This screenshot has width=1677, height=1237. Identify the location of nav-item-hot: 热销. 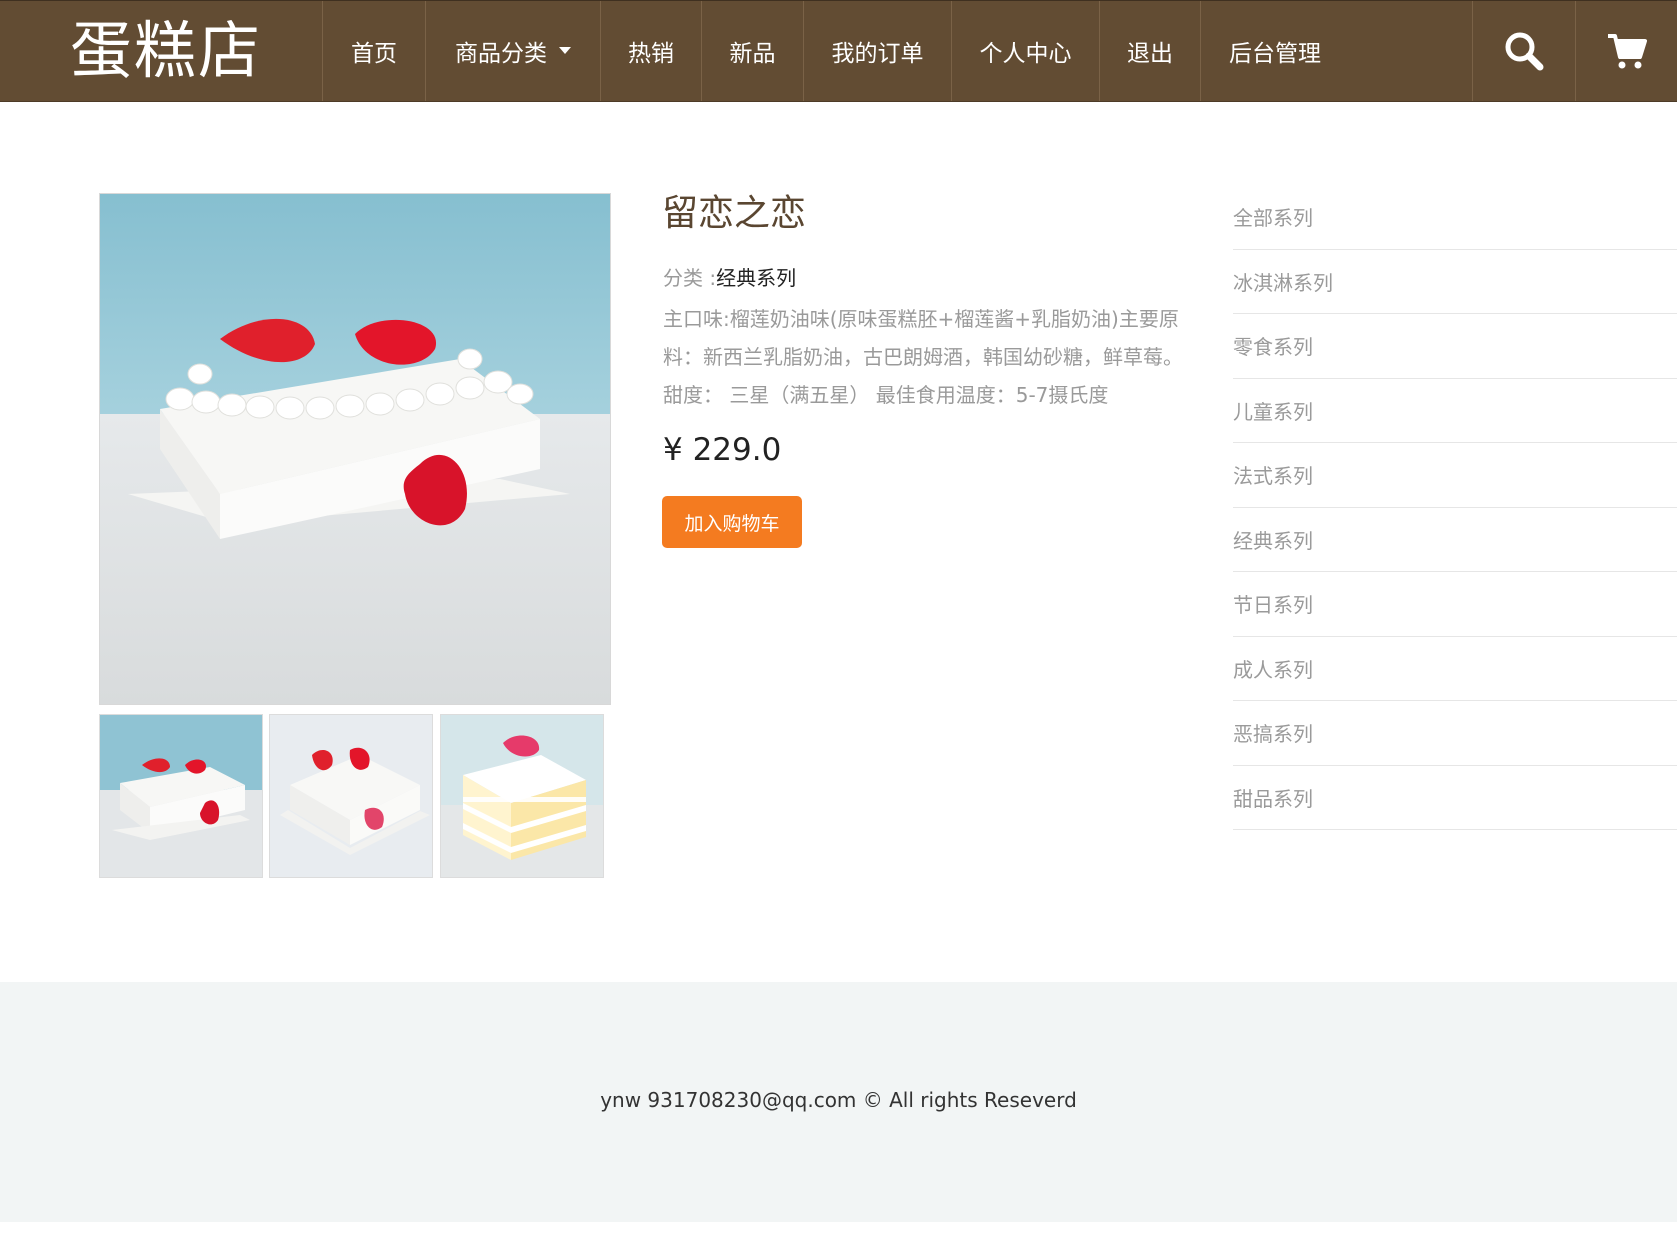
(650, 51).